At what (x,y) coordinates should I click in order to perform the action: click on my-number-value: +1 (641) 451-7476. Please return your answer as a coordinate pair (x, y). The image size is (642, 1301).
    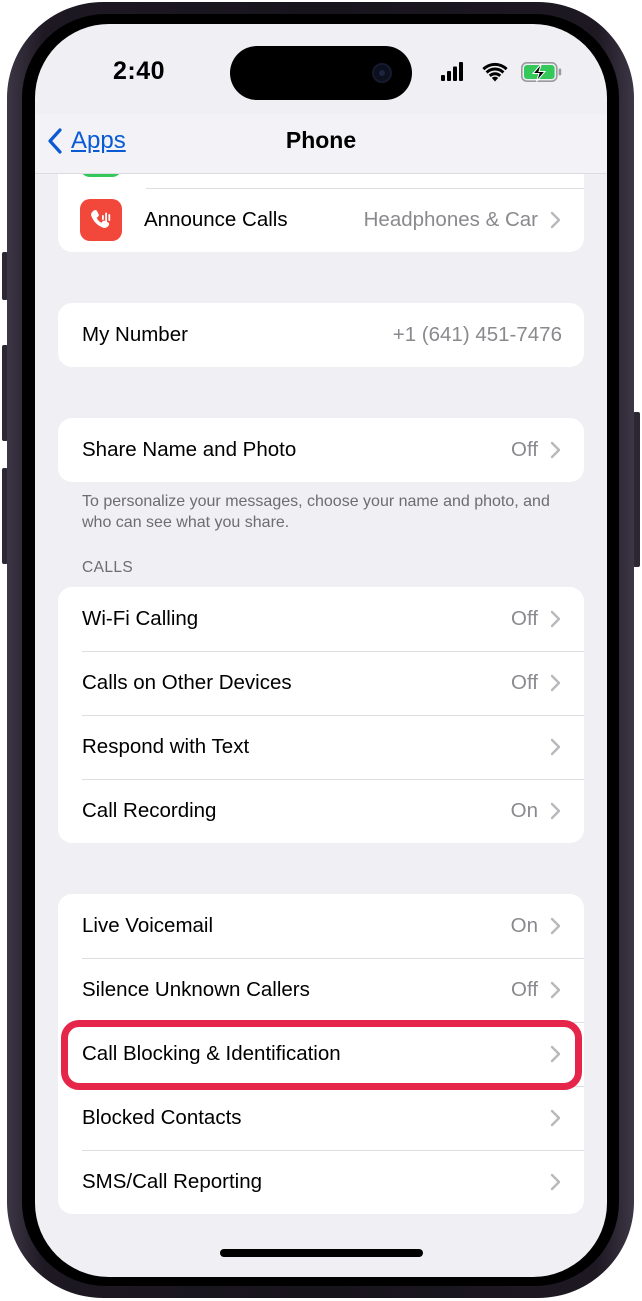
    Looking at the image, I should click on (477, 334).